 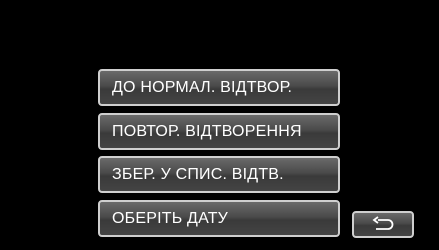 I want to click on return-arrow-icon, so click(x=383, y=223).